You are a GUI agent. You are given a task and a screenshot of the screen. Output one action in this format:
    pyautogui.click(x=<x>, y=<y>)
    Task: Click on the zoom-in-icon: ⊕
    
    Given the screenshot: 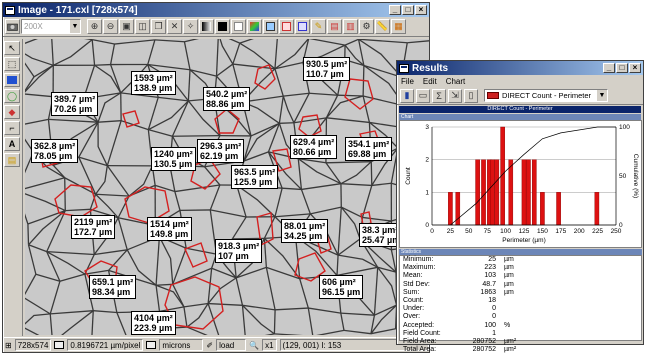 What is the action you would take?
    pyautogui.click(x=94, y=26)
    